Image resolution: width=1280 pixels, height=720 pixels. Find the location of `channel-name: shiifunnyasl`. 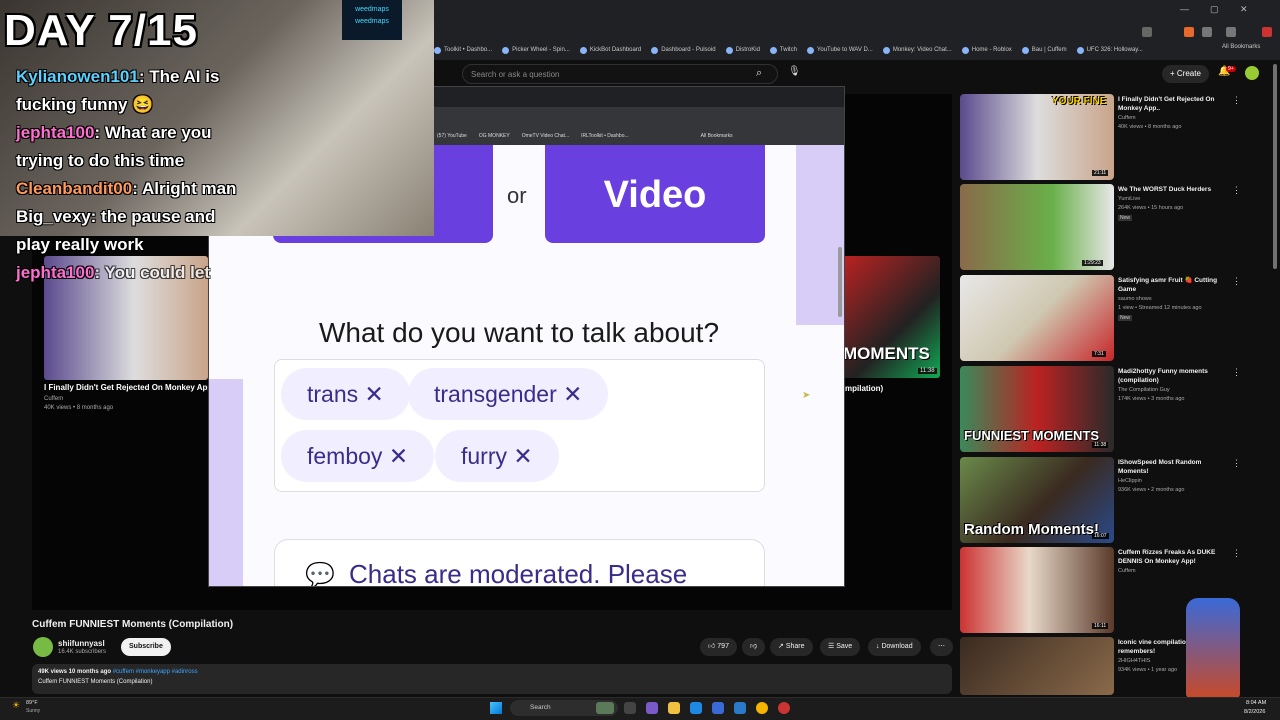

channel-name: shiifunnyasl is located at coordinates (81, 643).